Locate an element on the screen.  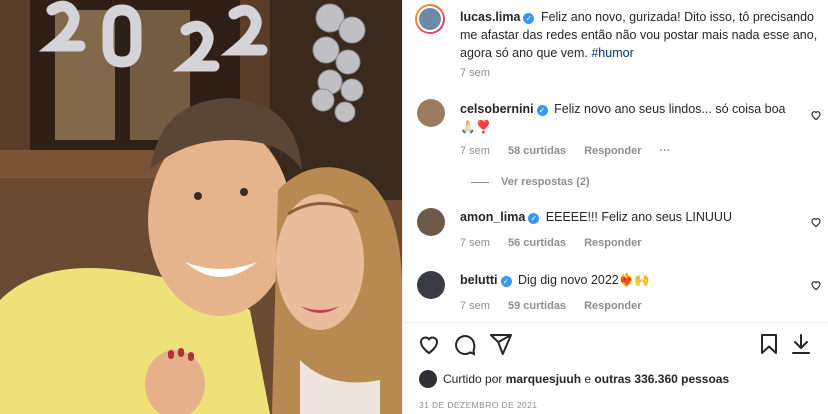
comment-text: belutti ✓ Dig dig novo 2022❤️‍🔥🙌 is located at coordinates (630, 280).